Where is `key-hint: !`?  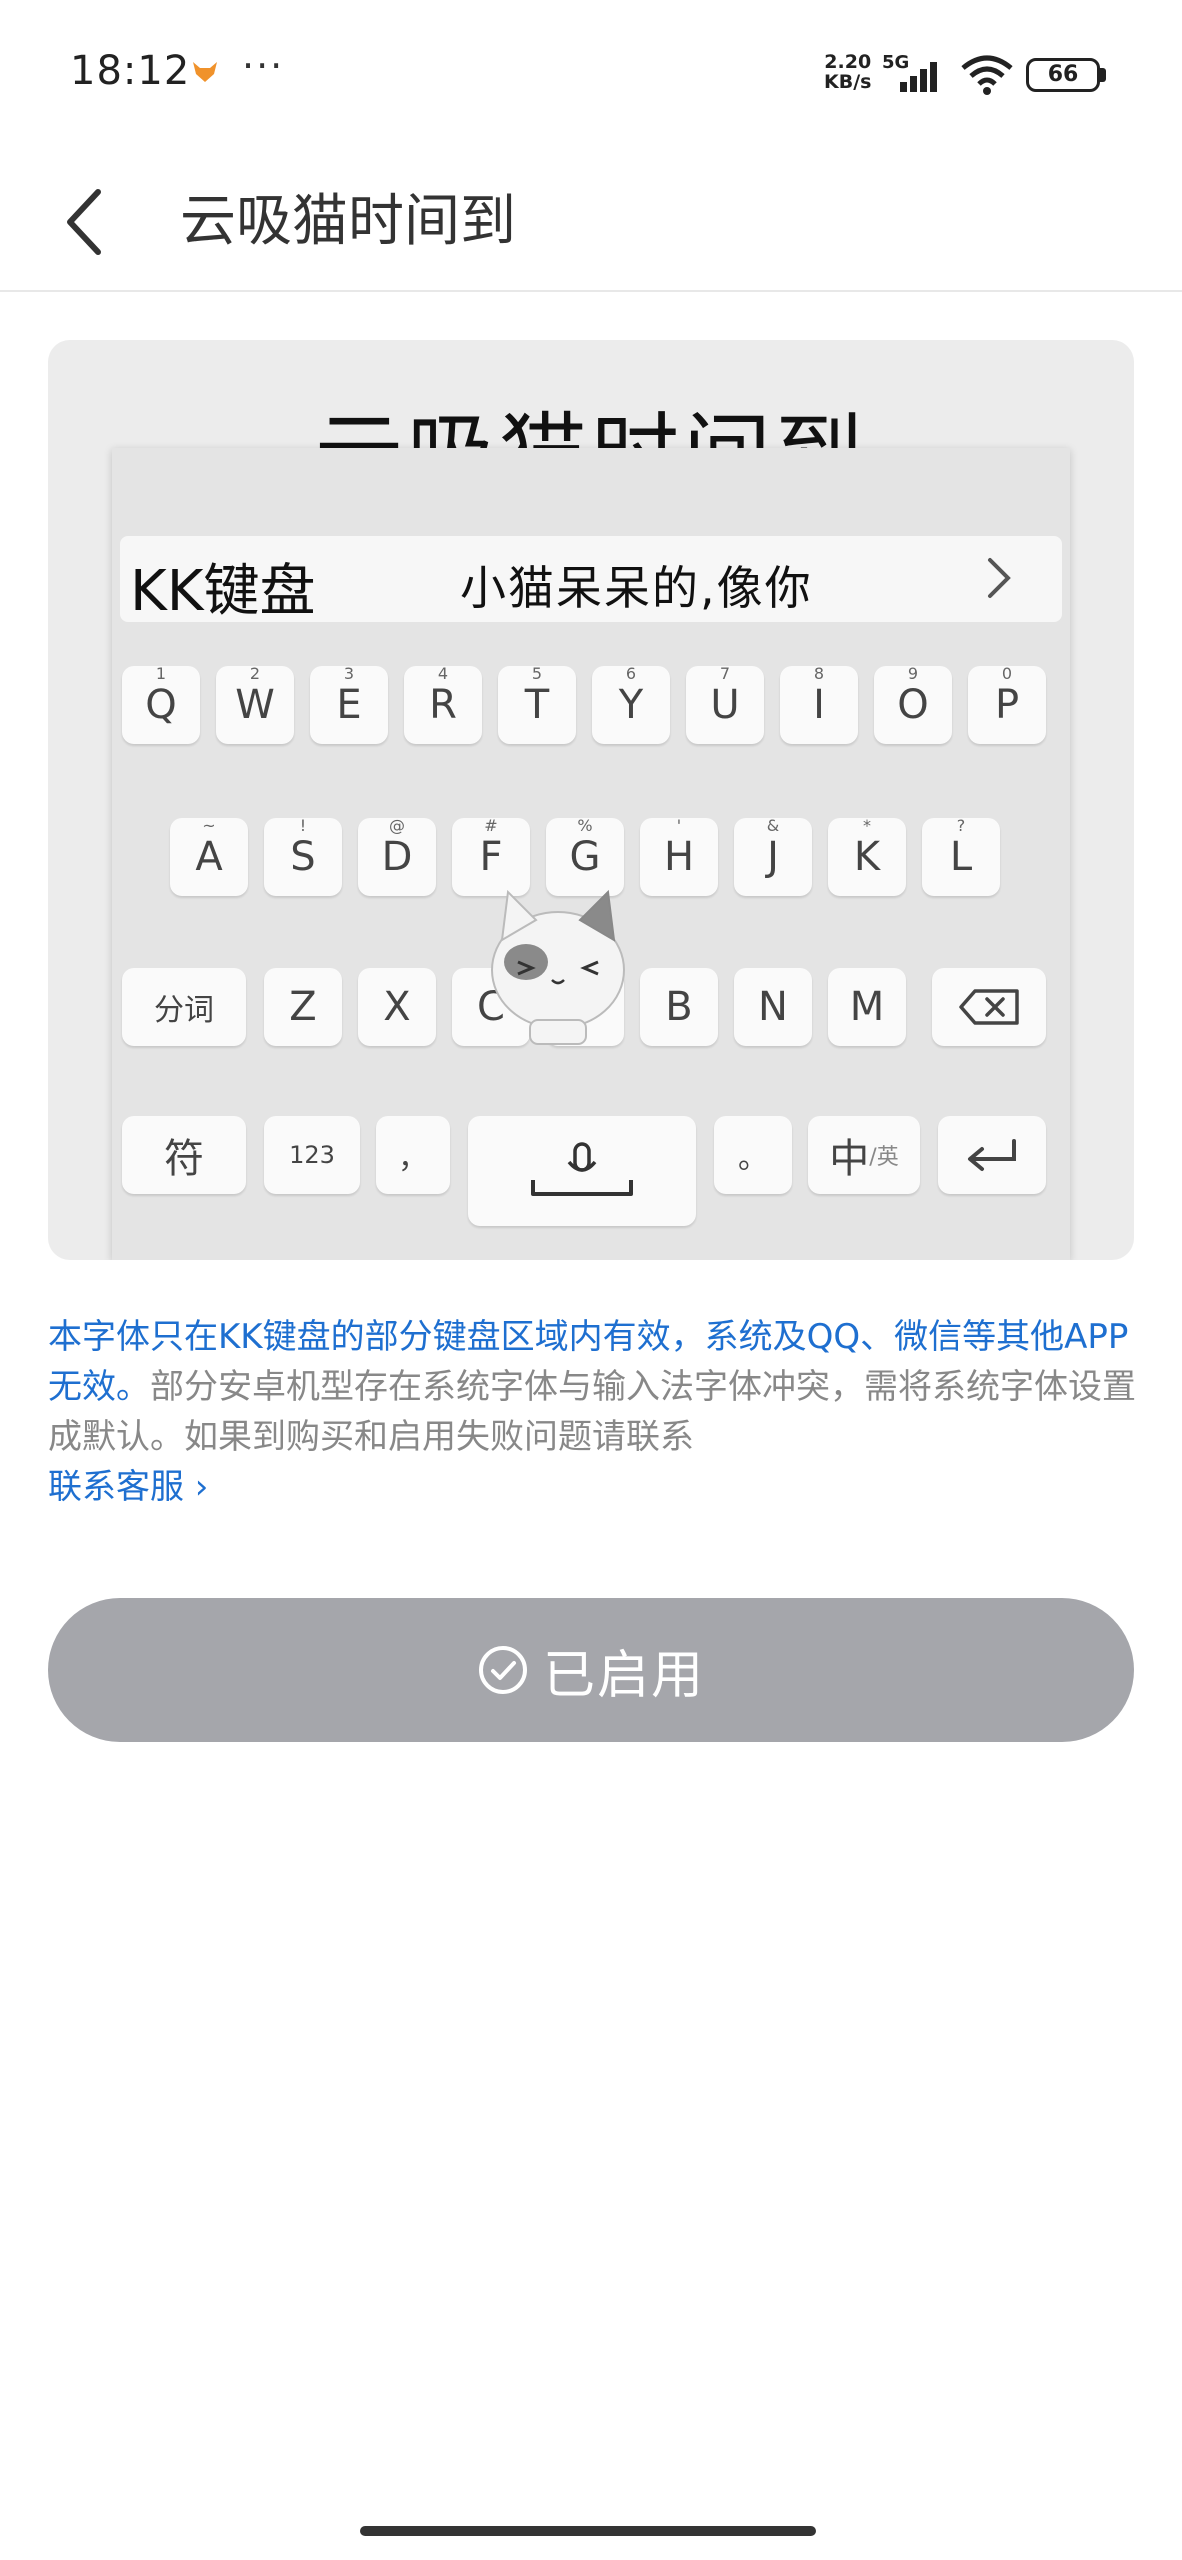
key-hint: ! is located at coordinates (303, 825).